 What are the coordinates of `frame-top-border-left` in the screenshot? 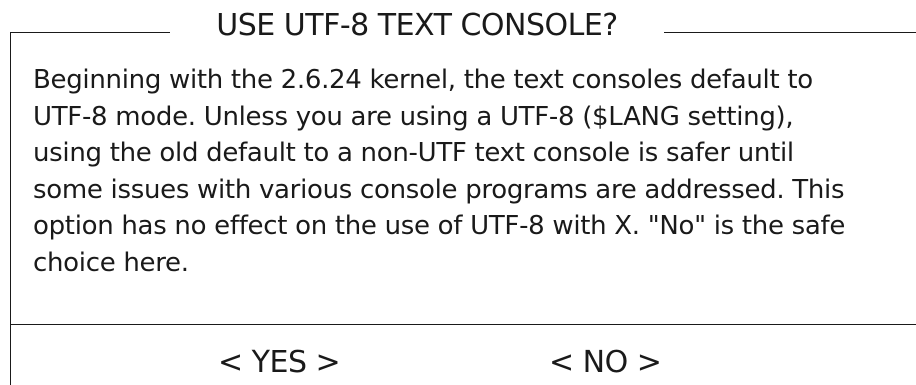 It's located at (90, 32).